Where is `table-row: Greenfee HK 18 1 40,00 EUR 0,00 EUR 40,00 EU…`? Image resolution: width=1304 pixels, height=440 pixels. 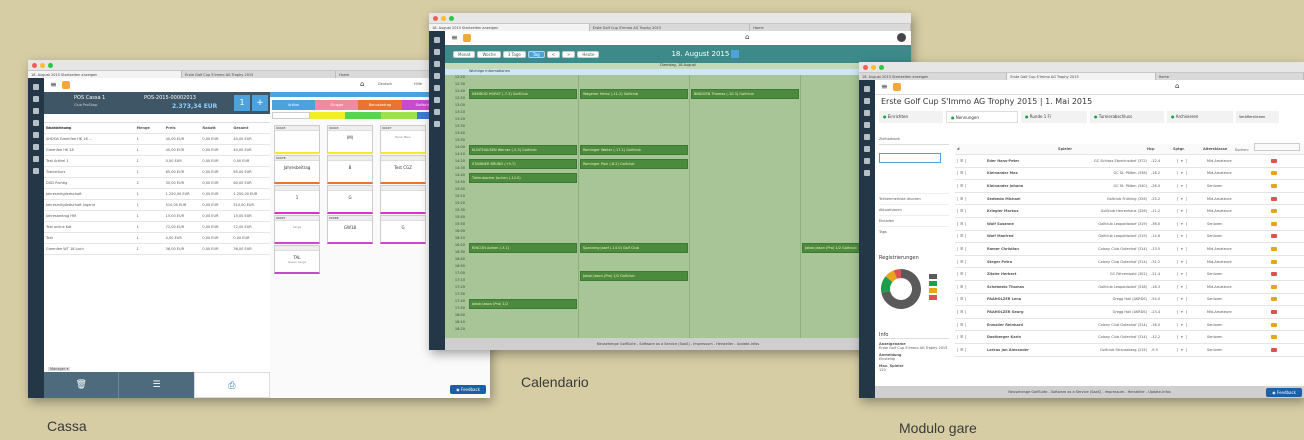 table-row: Greenfee HK 18 1 40,00 EUR 0,00 EUR 40,00 EU… is located at coordinates (157, 150).